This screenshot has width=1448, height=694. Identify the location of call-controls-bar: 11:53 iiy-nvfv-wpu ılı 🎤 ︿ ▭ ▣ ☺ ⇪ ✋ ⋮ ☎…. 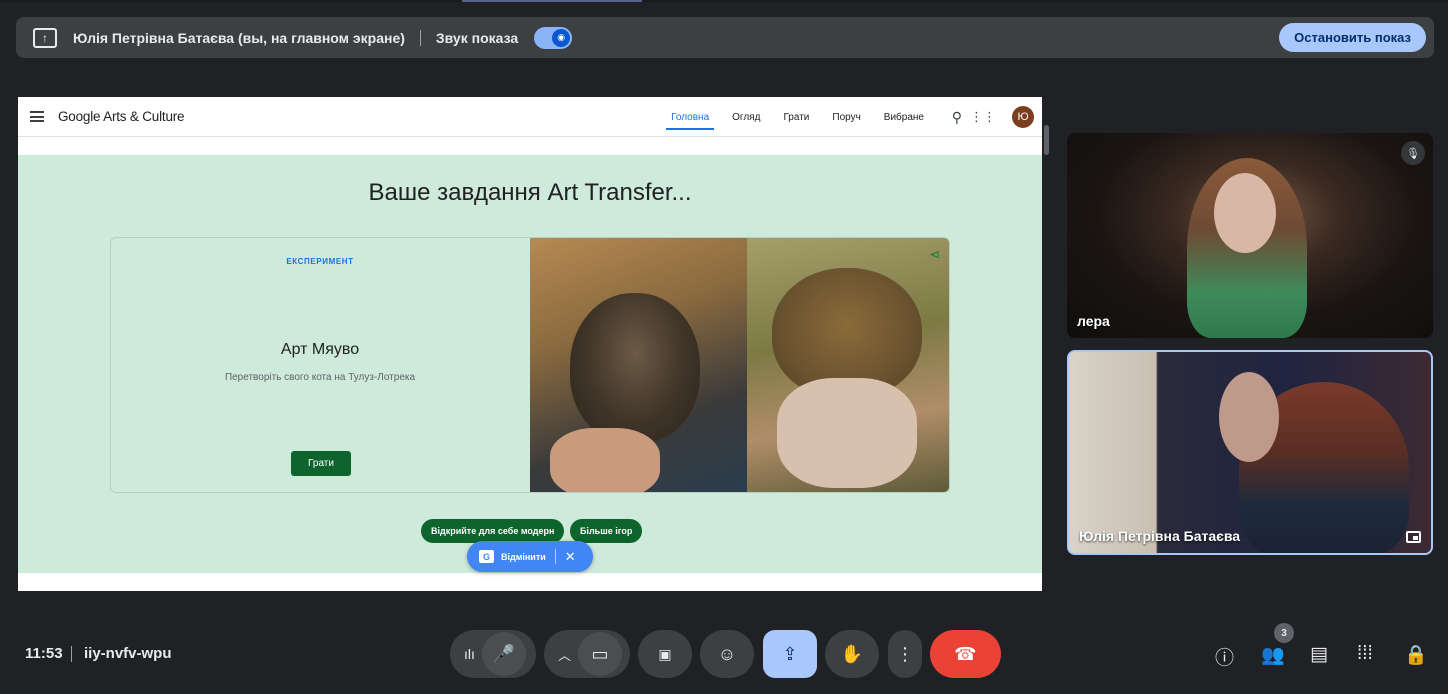
(724, 651).